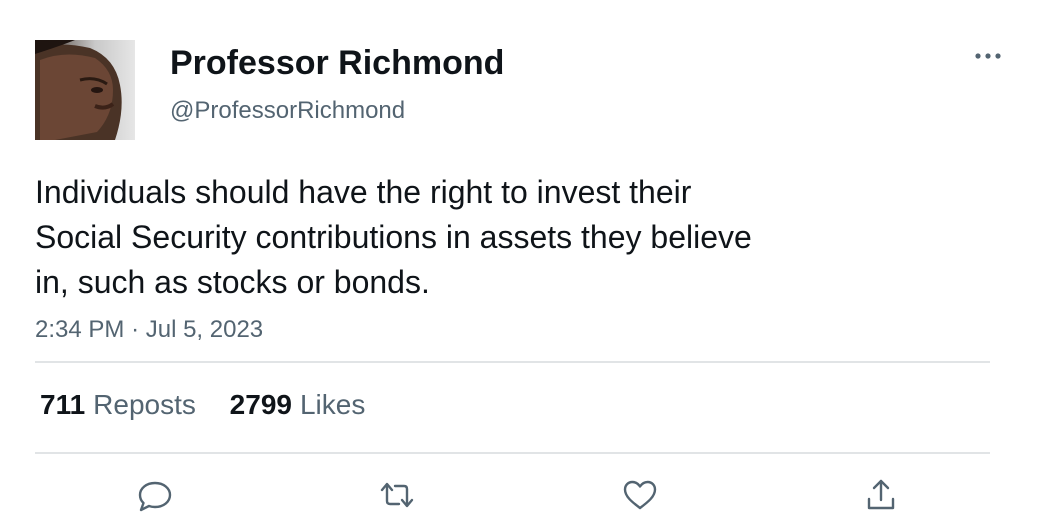  I want to click on reposts-stat: 711 Reposts, so click(118, 405).